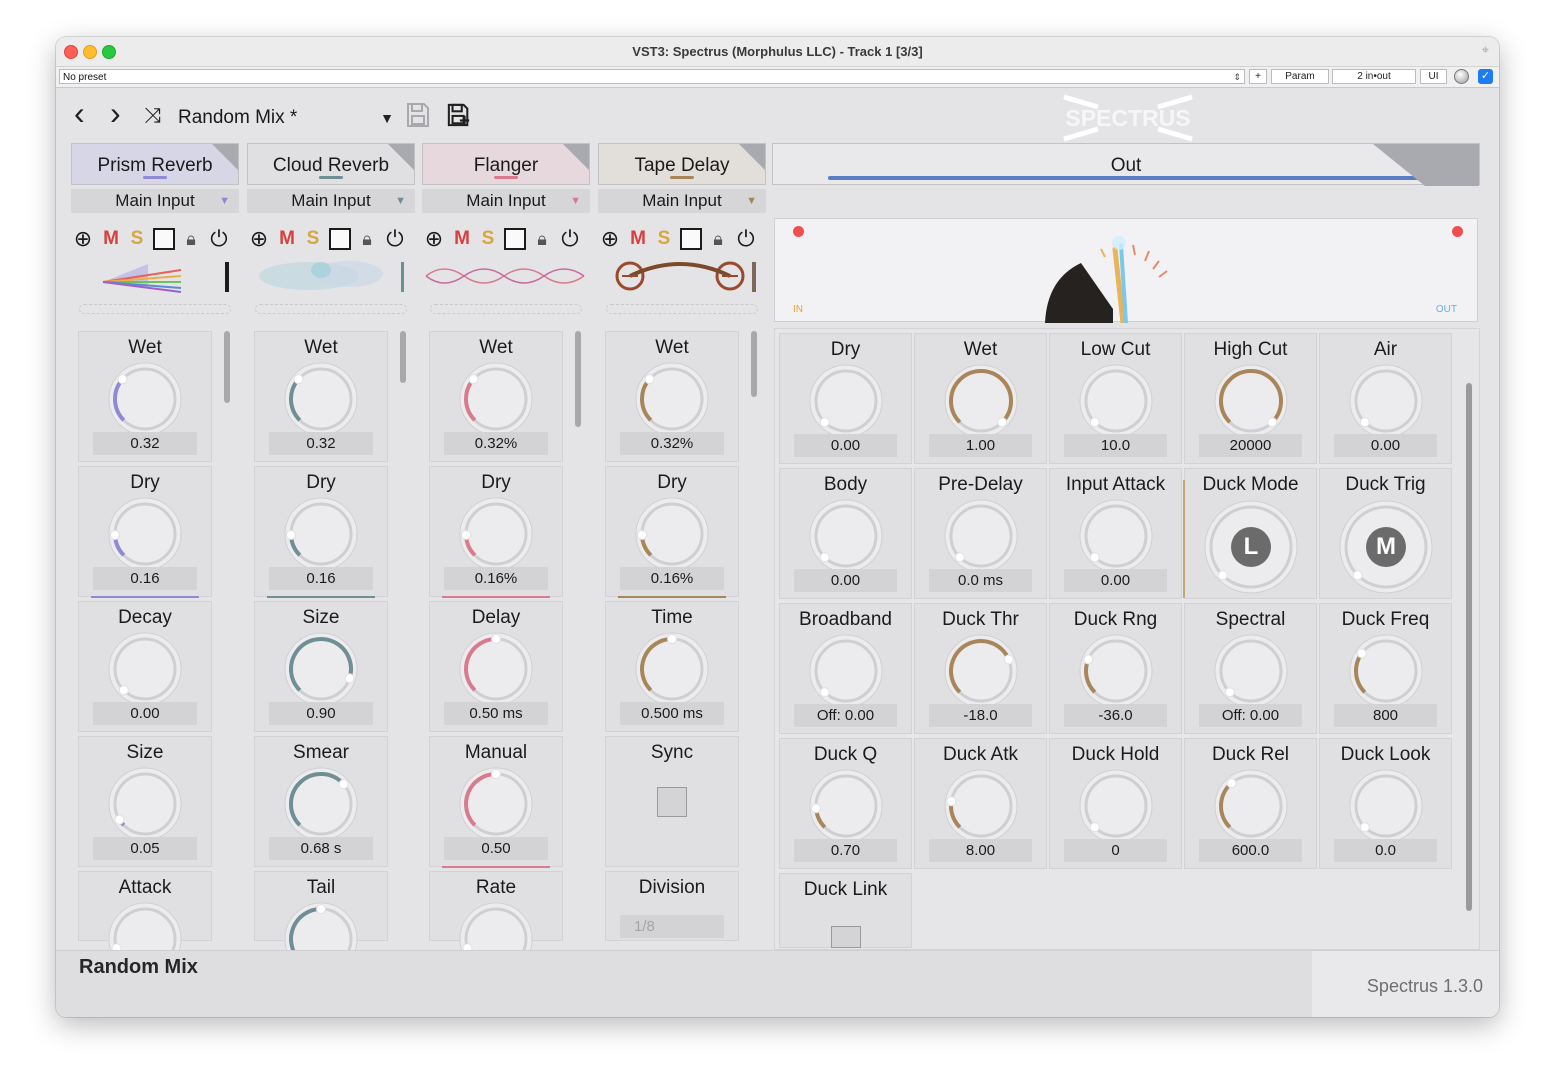 The height and width of the screenshot is (1091, 1555). Describe the element at coordinates (152, 116) in the screenshot. I see `shuffle-icon: ⤨` at that location.